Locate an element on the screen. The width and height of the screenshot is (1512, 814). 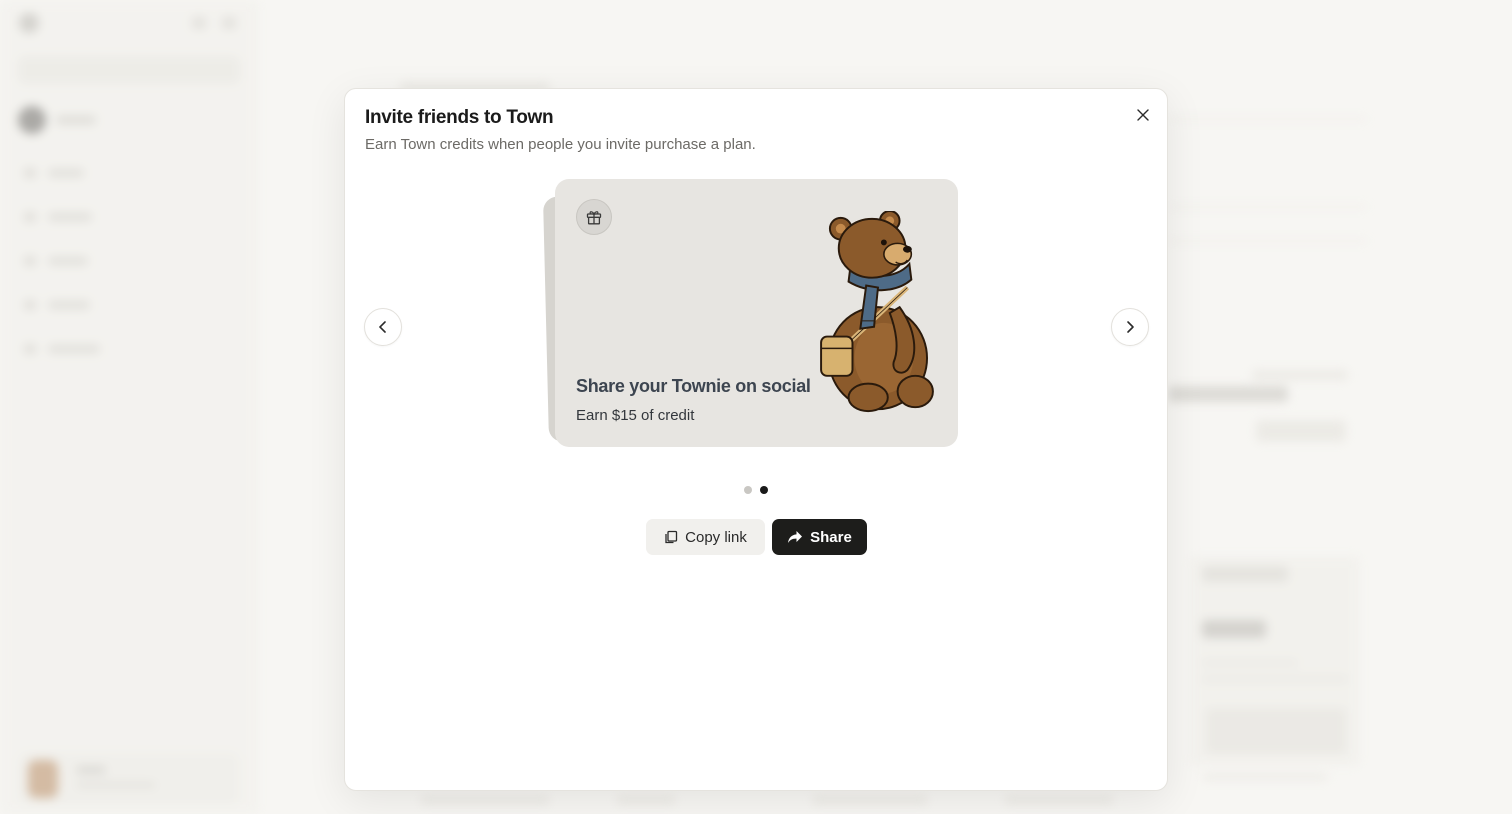
copy-link-label: Copy link is located at coordinates (716, 537).